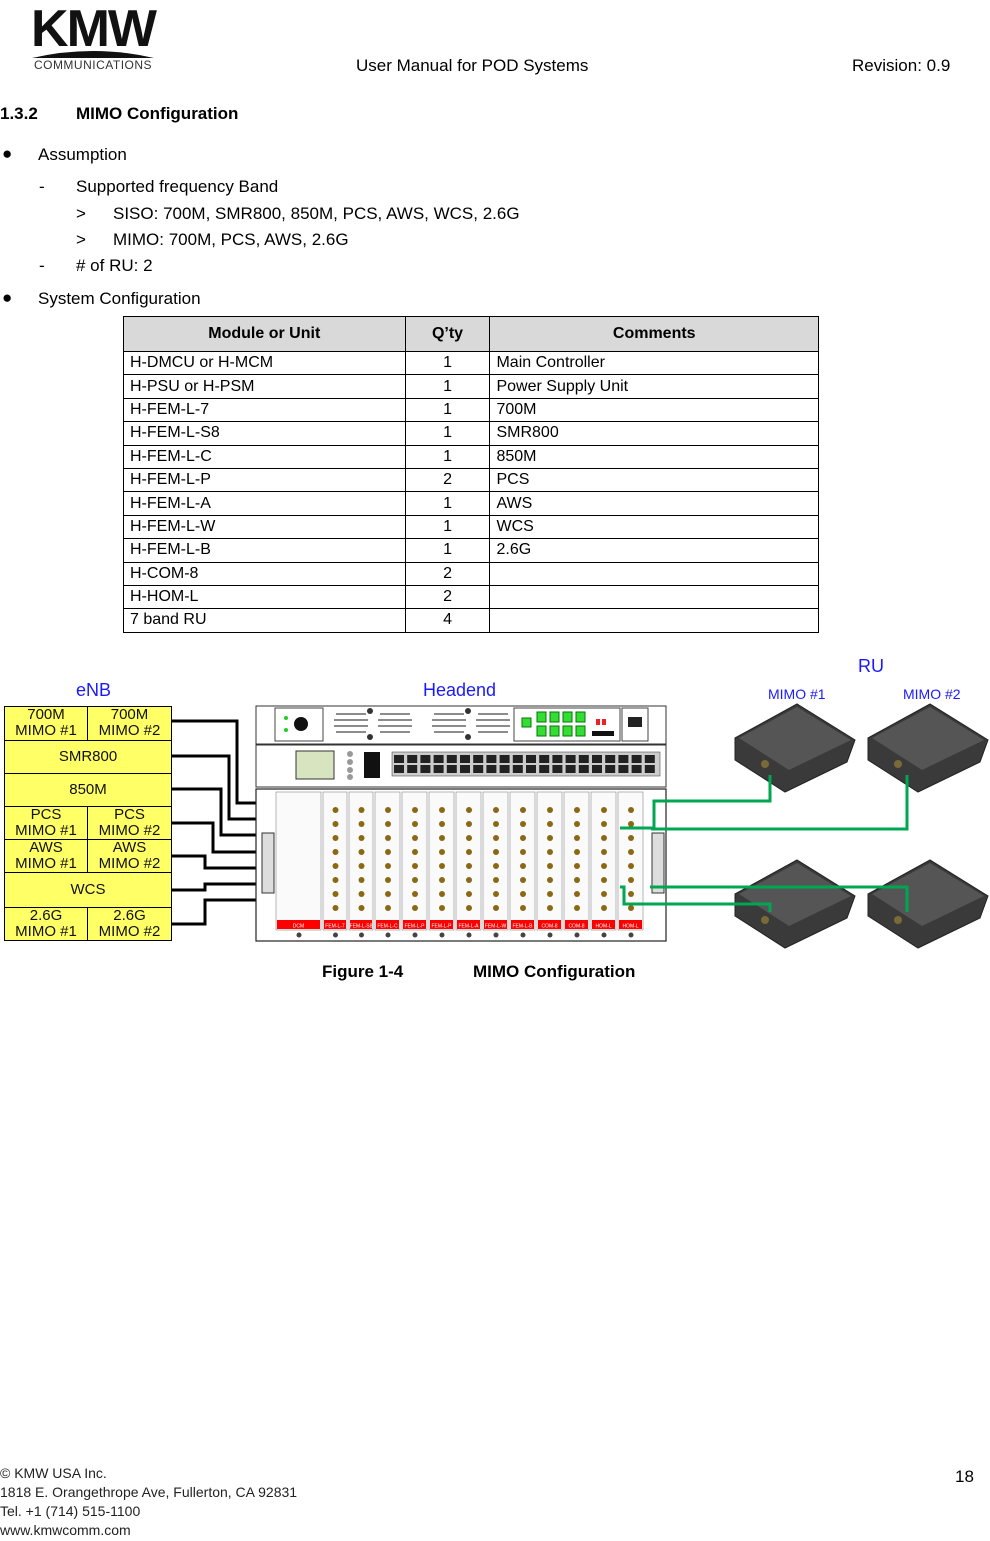  What do you see at coordinates (264, 503) in the screenshot?
I see `module-cell: H-FEM-L-A` at bounding box center [264, 503].